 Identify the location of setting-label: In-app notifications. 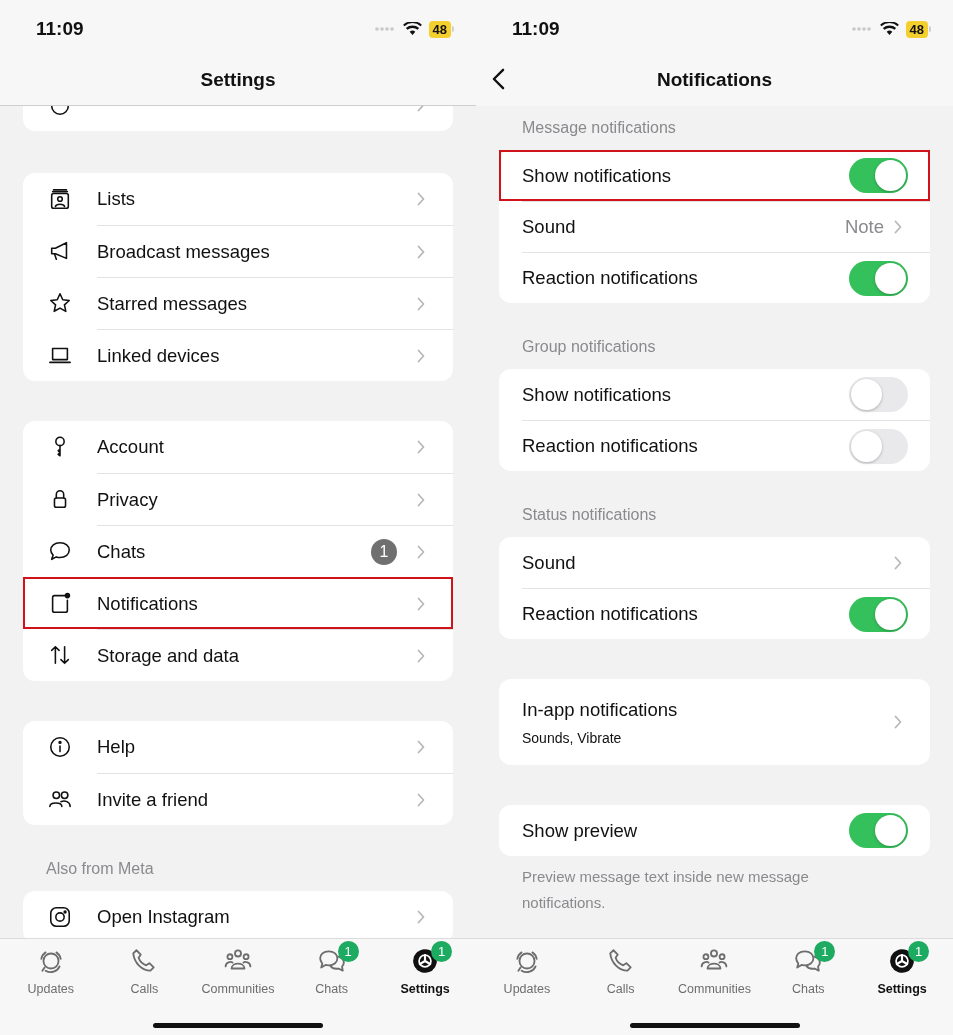
(600, 709).